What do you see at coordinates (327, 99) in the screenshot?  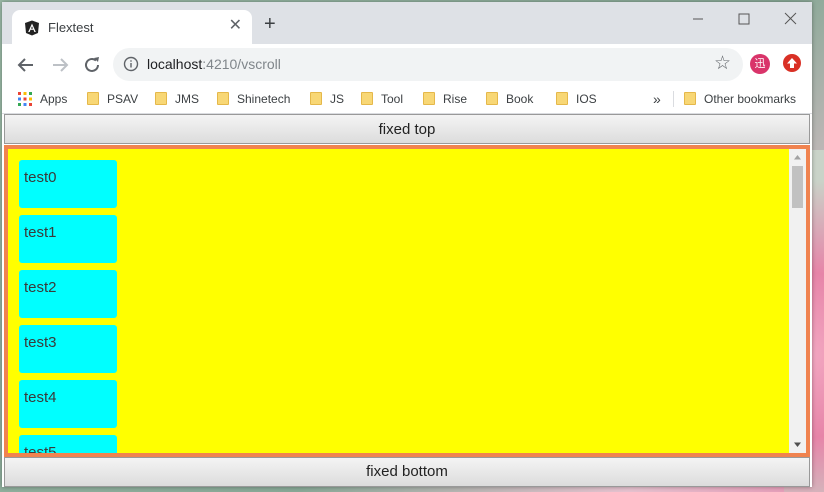 I see `bookmark-folder-js: JS` at bounding box center [327, 99].